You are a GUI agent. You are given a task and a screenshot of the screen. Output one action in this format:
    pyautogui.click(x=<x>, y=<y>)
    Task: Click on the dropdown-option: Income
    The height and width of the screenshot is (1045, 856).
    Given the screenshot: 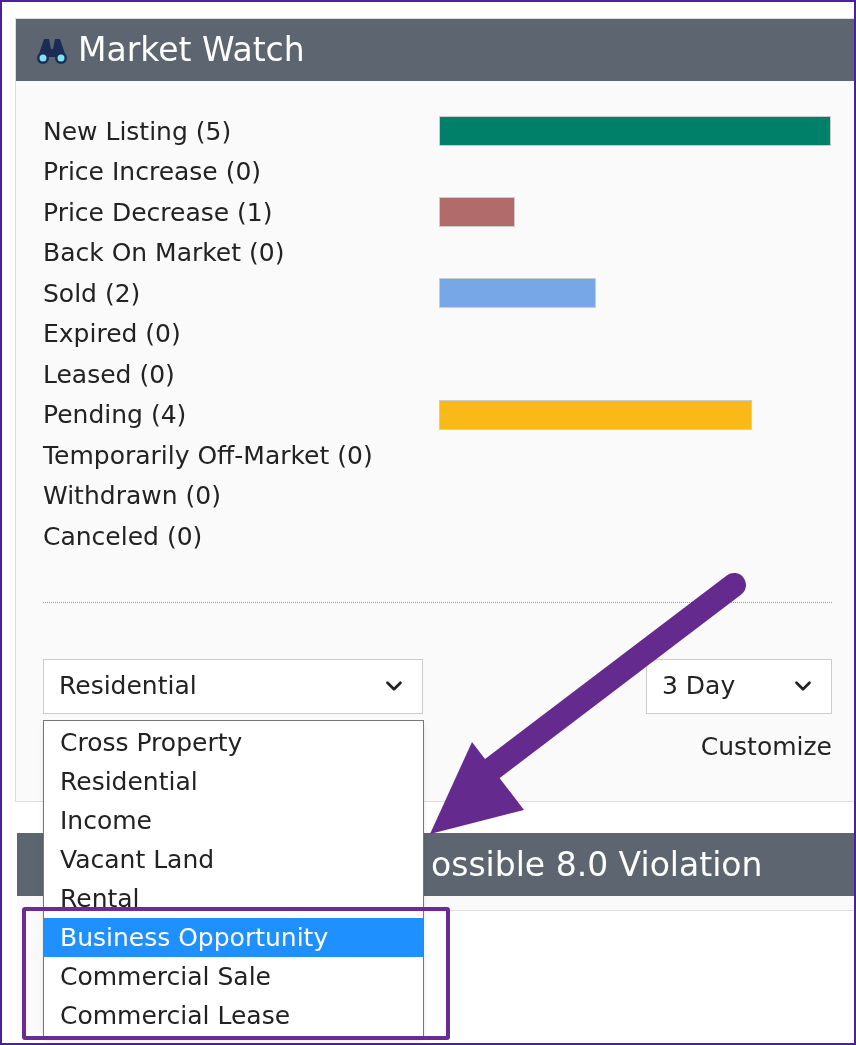 What is the action you would take?
    pyautogui.click(x=233, y=820)
    